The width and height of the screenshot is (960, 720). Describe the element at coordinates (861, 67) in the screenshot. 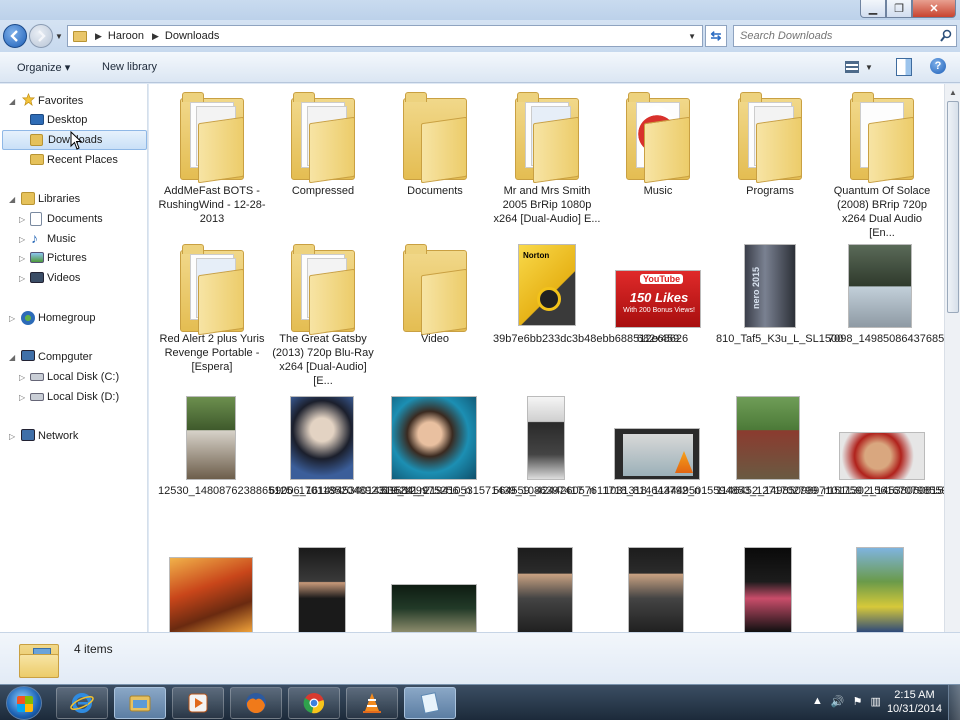

I see `change-view-button: ▼` at that location.